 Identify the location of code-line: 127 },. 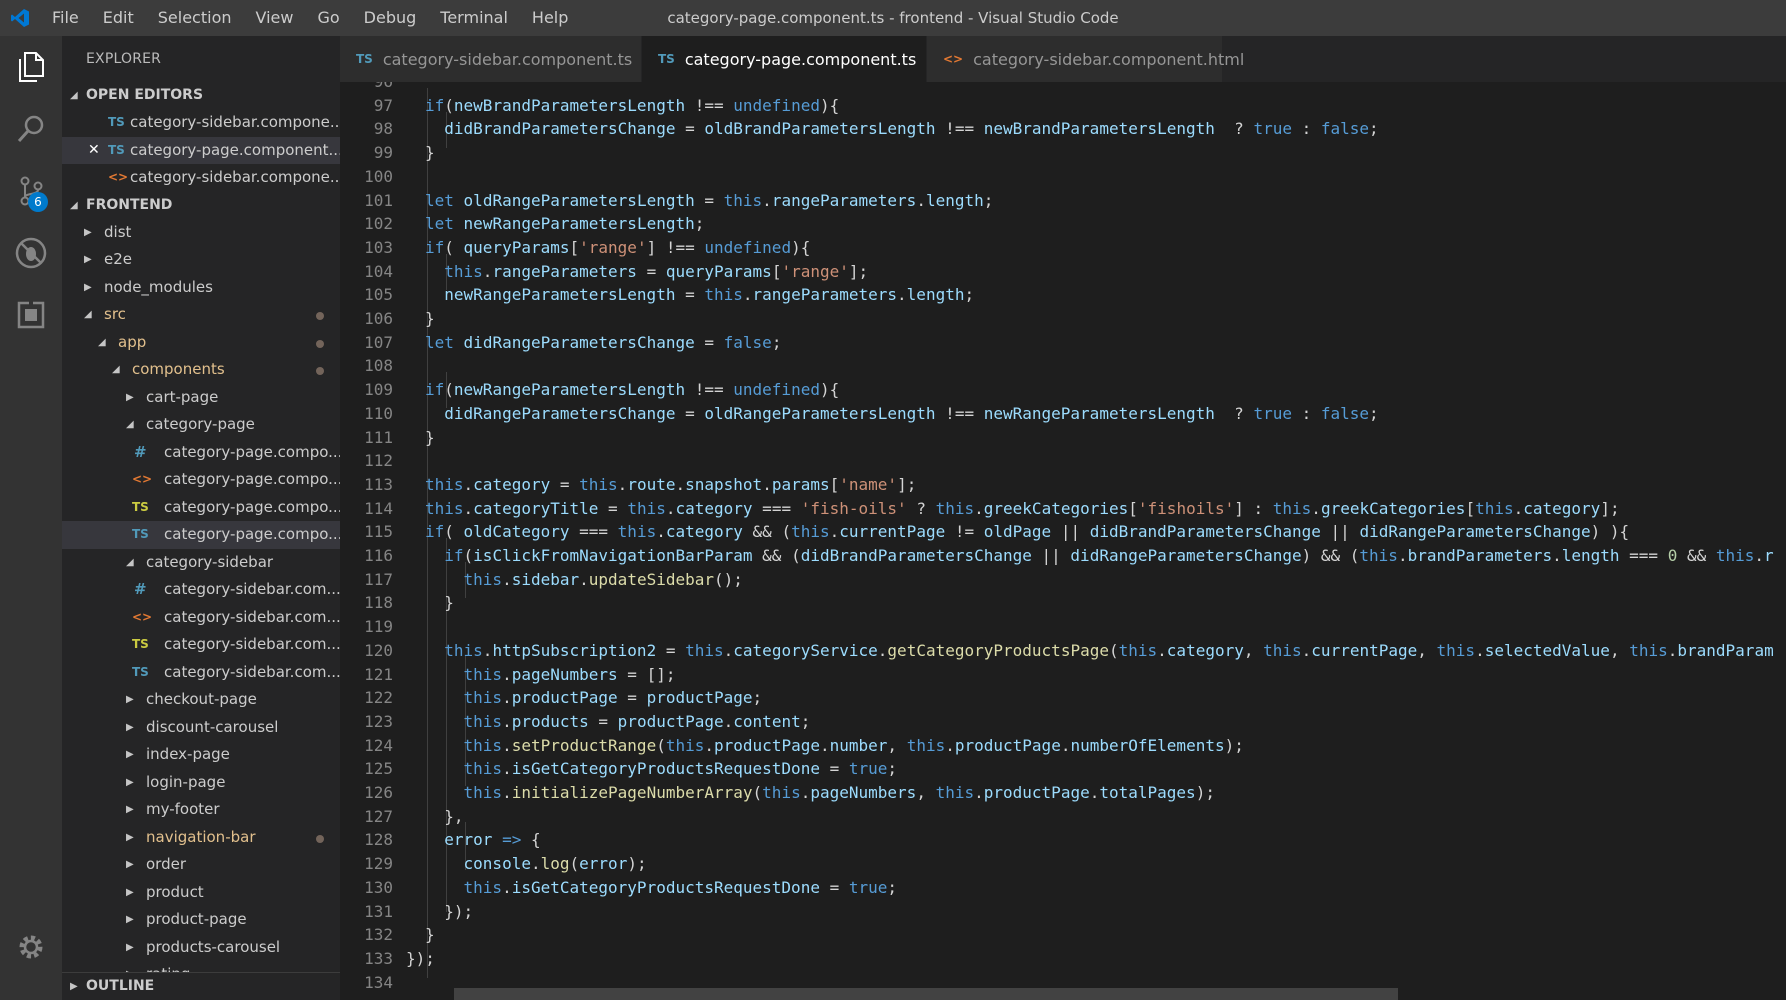
(1063, 817).